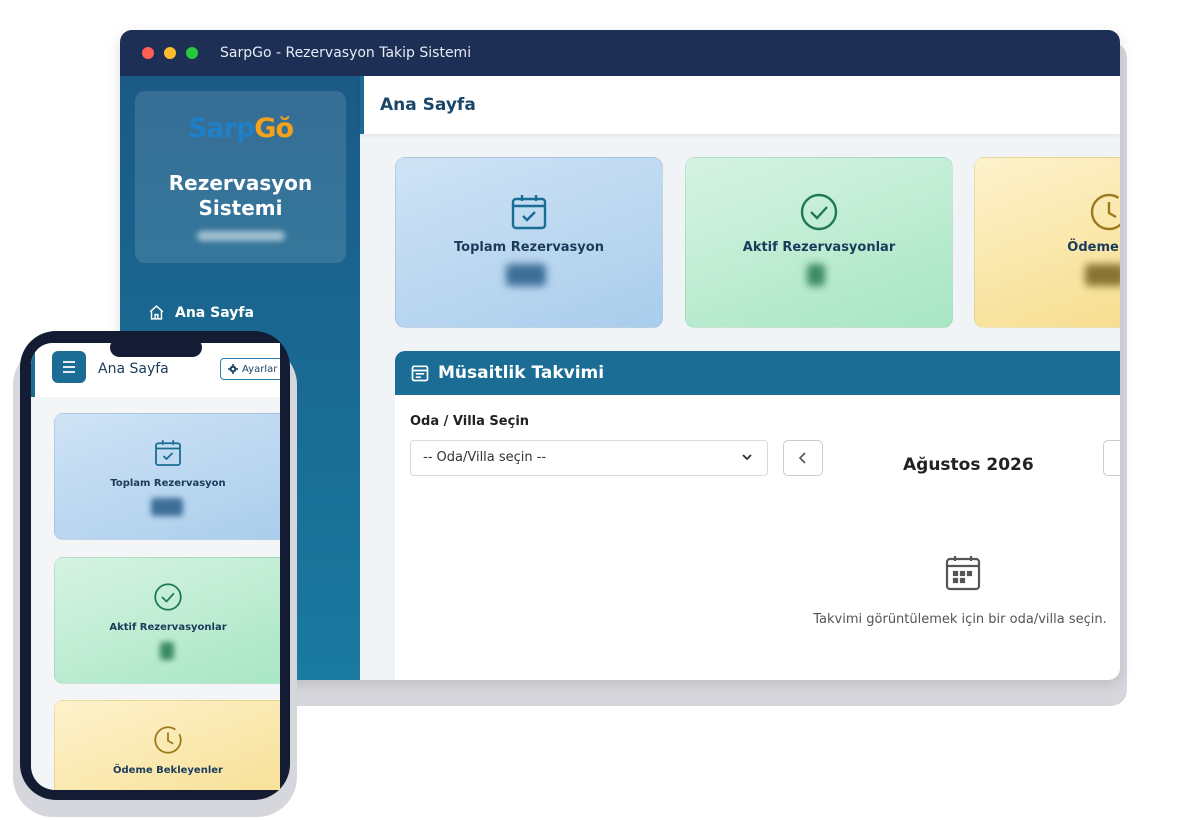 The width and height of the screenshot is (1200, 820). I want to click on stat-card-active: Aktif Rezervasyonlar, so click(819, 242).